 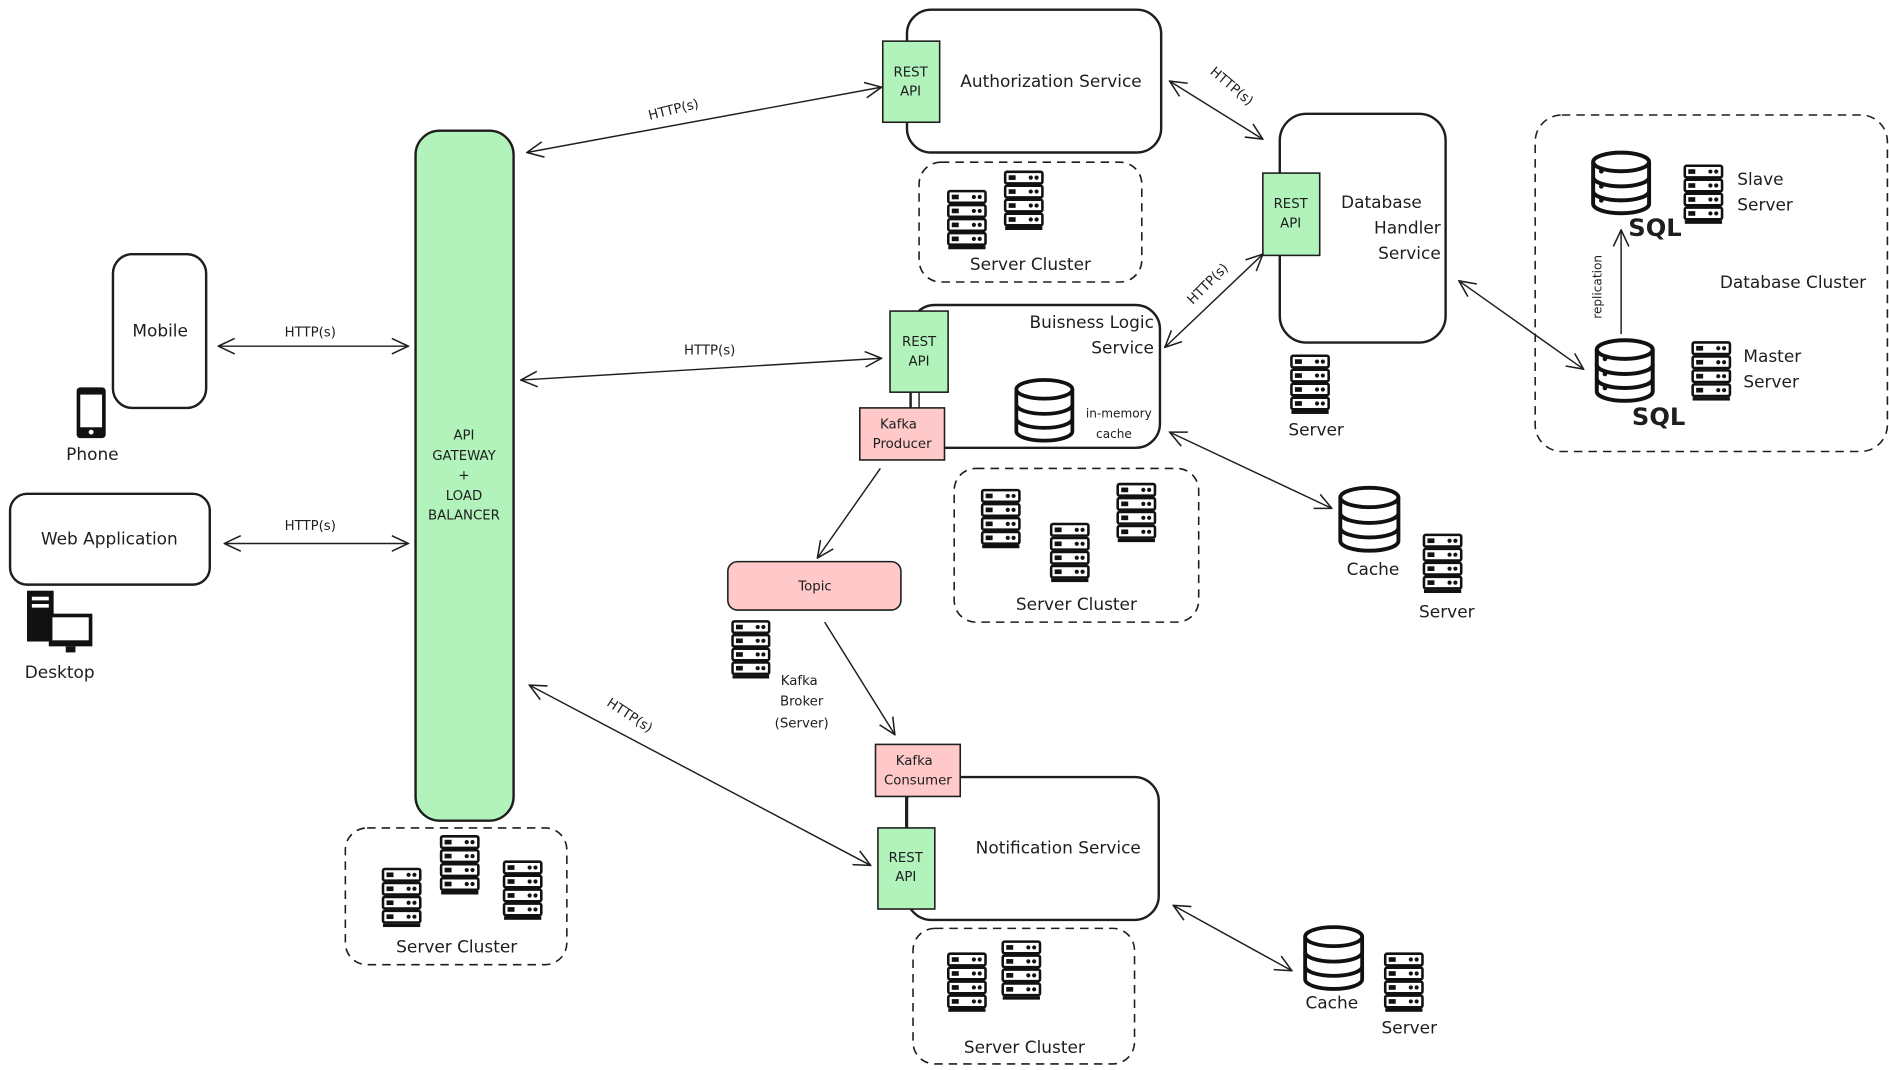 What do you see at coordinates (802, 723) in the screenshot?
I see `kafka-broker-label: (Server)` at bounding box center [802, 723].